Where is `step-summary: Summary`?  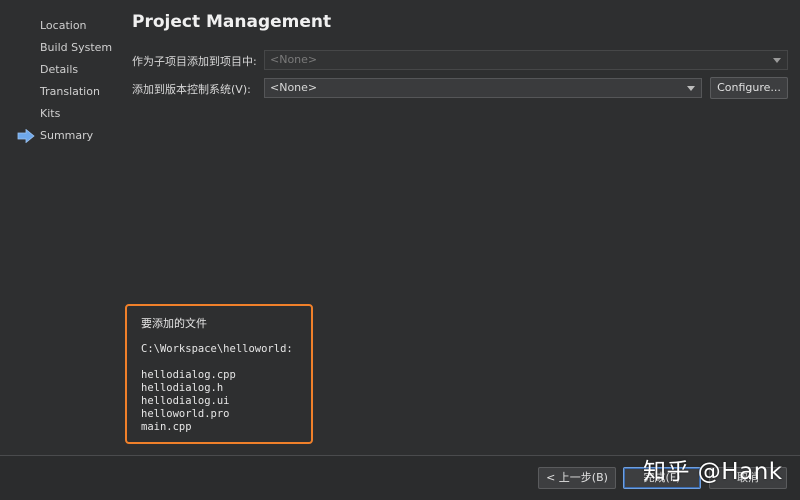 step-summary: Summary is located at coordinates (67, 135).